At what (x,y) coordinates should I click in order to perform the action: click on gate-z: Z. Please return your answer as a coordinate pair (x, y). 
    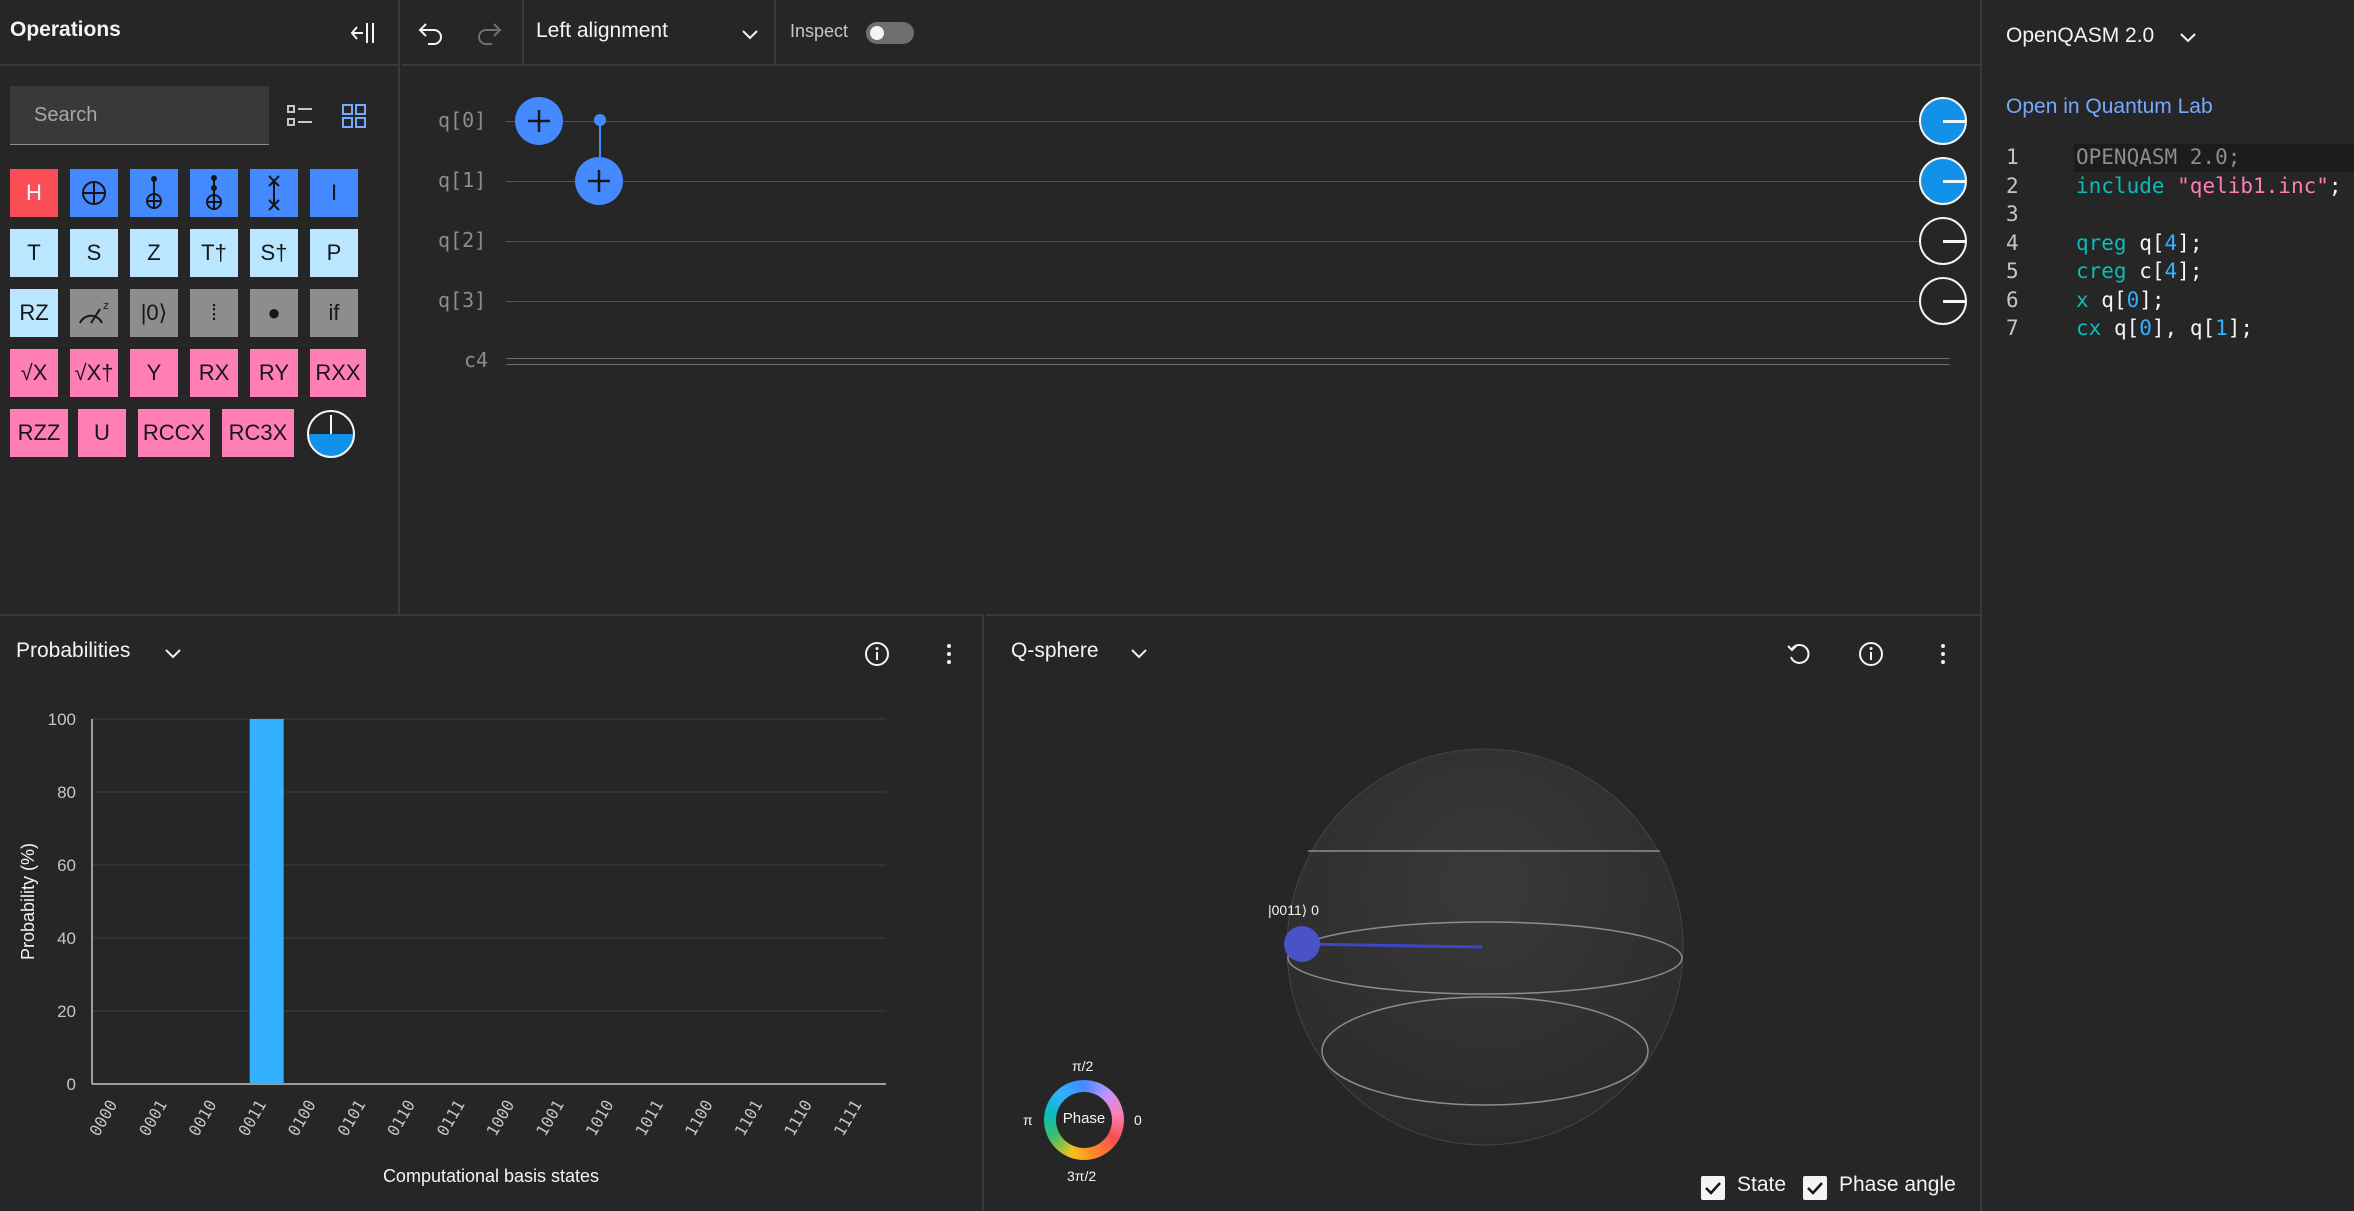
    Looking at the image, I should click on (154, 253).